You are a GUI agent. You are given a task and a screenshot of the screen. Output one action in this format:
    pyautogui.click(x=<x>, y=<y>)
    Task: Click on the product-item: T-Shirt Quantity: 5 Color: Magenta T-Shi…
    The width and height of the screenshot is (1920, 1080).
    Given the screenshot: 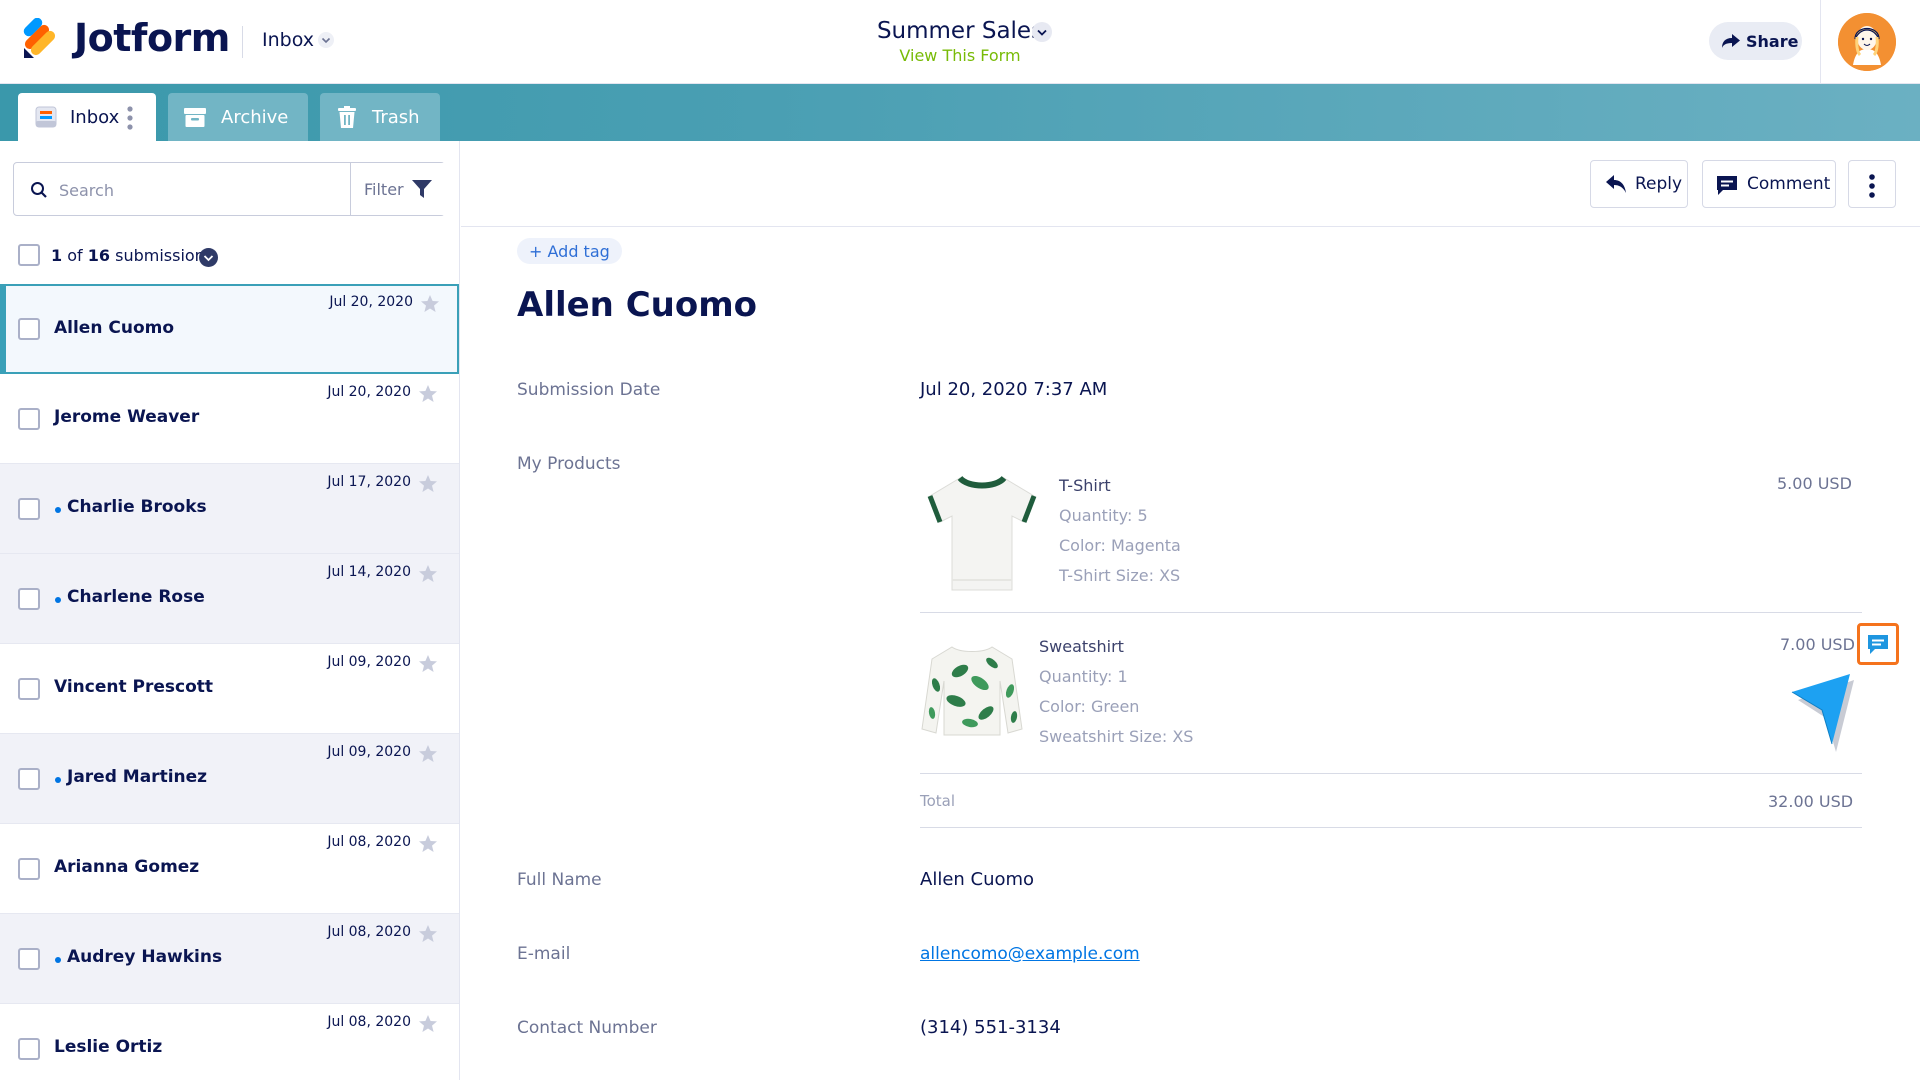 What is the action you would take?
    pyautogui.click(x=1391, y=532)
    